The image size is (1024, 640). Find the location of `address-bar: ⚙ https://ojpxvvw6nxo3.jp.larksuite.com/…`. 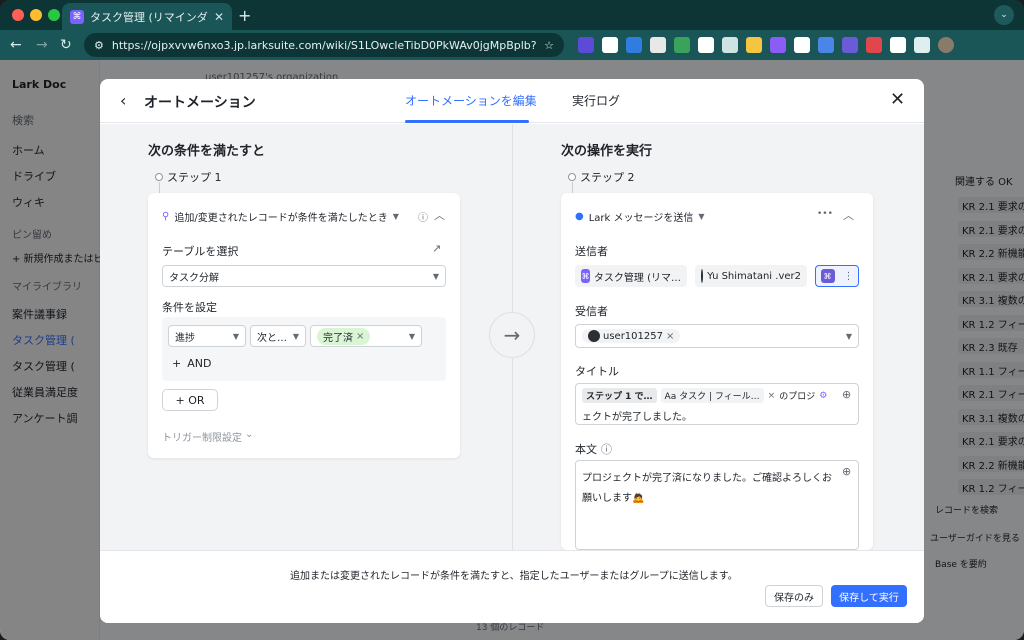

address-bar: ⚙ https://ojpxvvw6nxo3.jp.larksuite.com/… is located at coordinates (324, 45).